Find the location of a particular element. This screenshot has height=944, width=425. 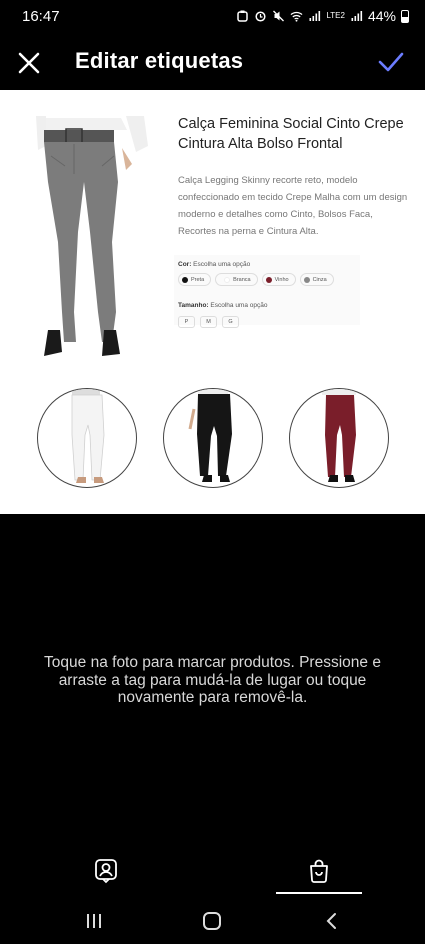

notification-icon is located at coordinates (243, 16).